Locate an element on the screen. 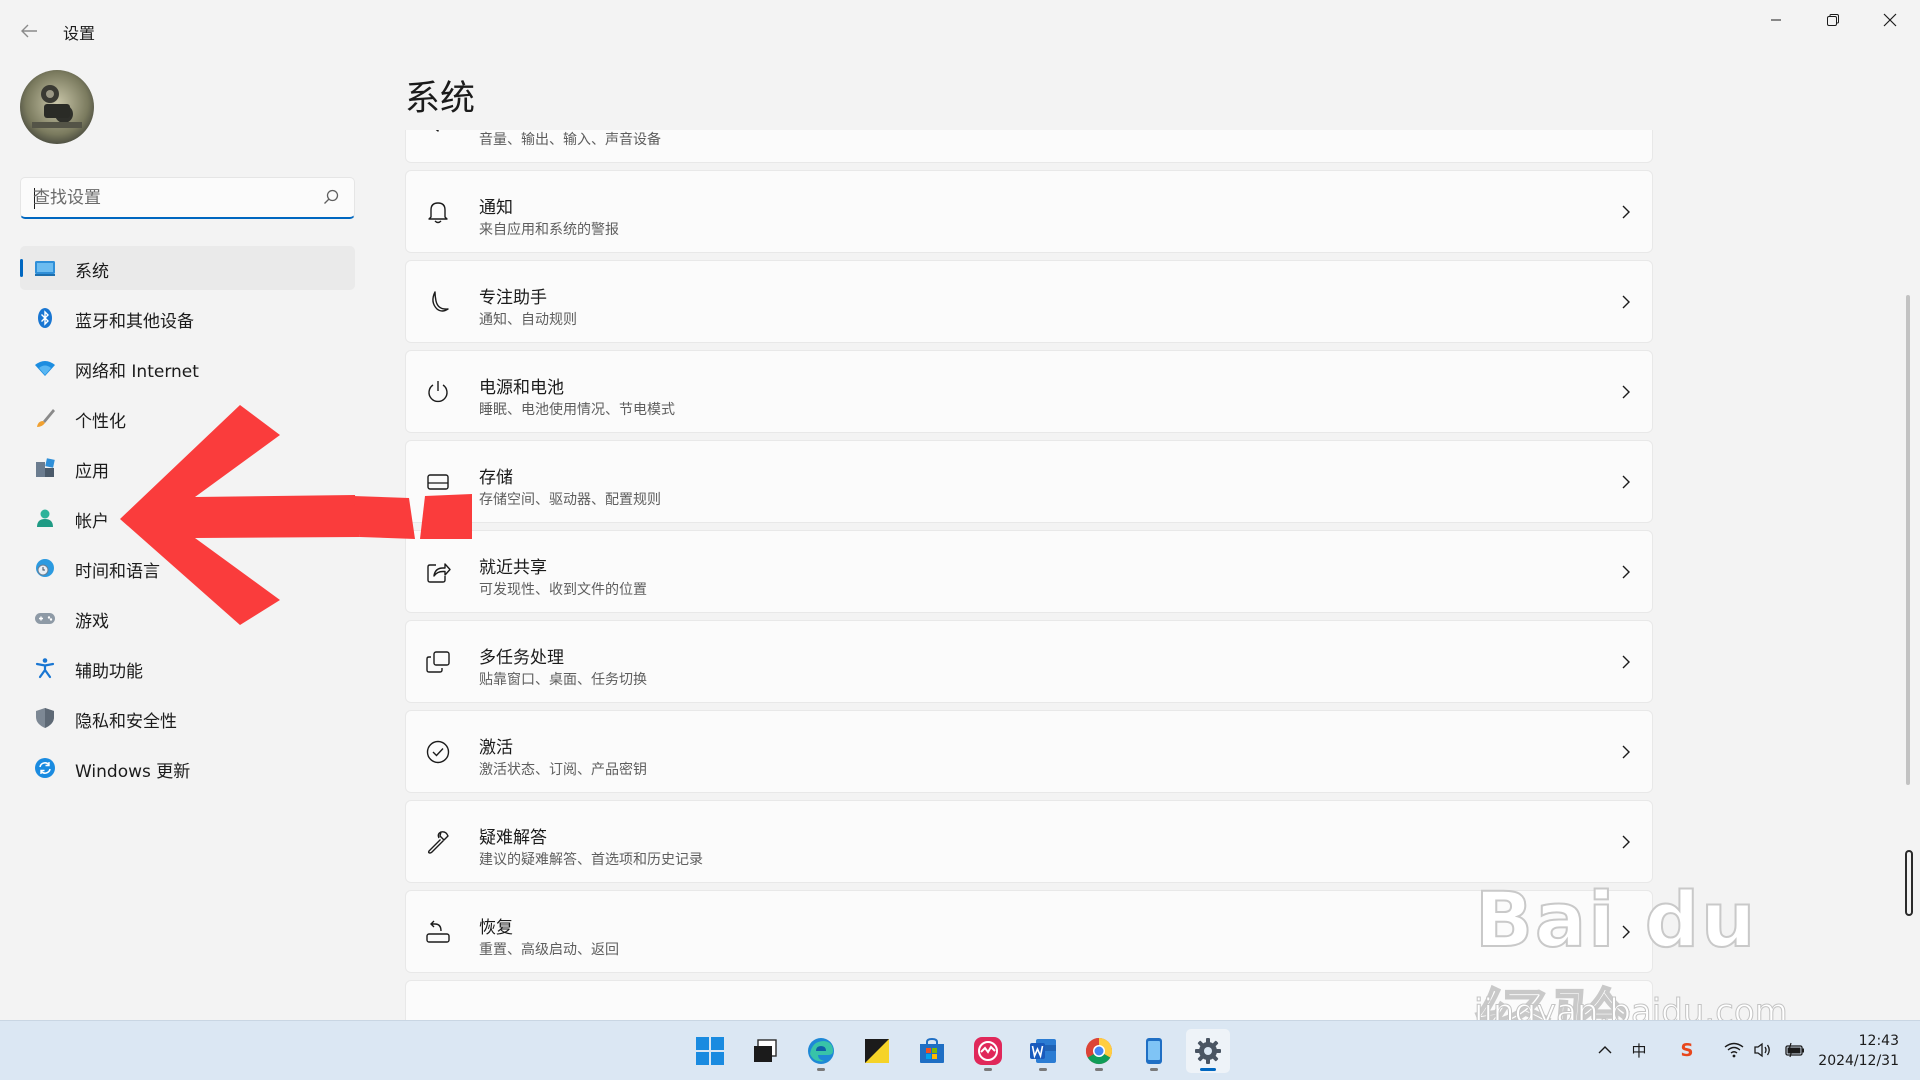  sidebar-item-label: 辅助功能 is located at coordinates (109, 672).